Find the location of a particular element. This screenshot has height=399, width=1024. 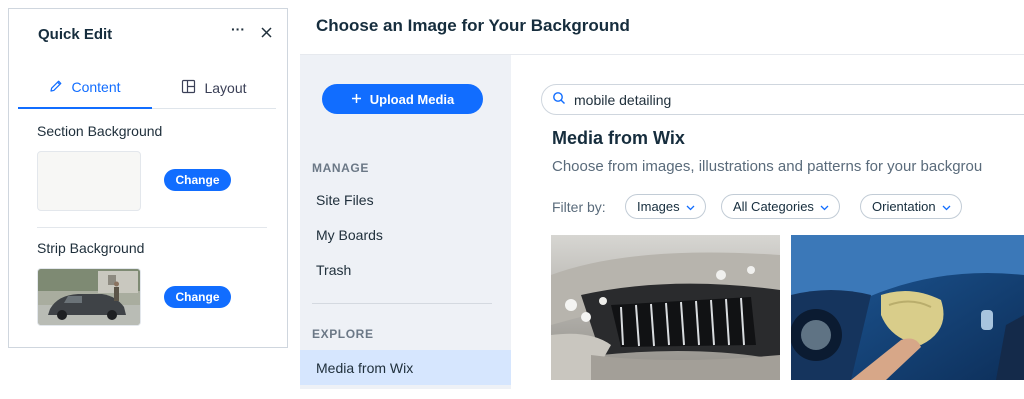

quick-edit-tabs: Content Layout is located at coordinates (147, 88).